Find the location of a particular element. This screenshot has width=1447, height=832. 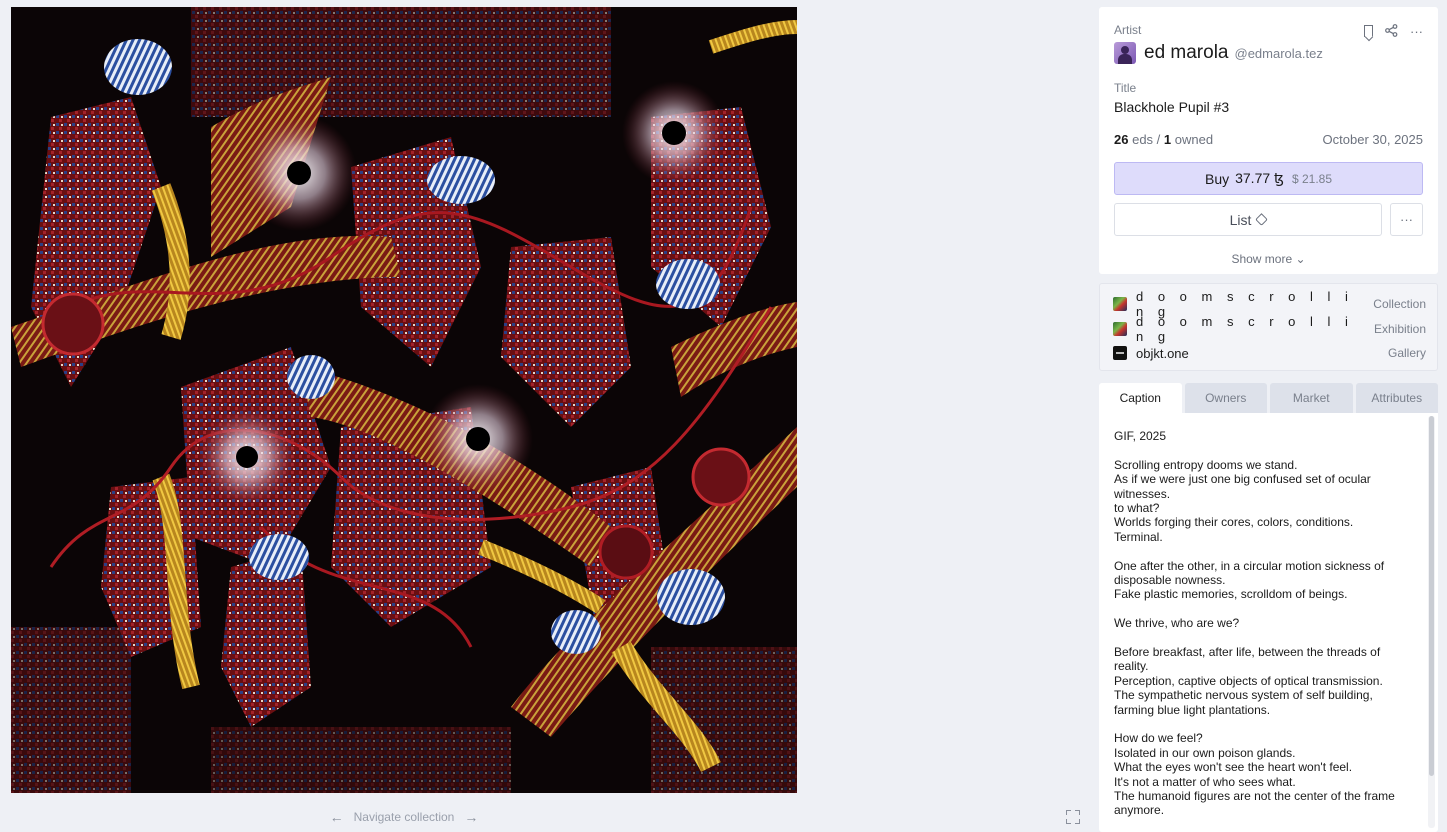

gallery-type: Gallery is located at coordinates (1406, 353).